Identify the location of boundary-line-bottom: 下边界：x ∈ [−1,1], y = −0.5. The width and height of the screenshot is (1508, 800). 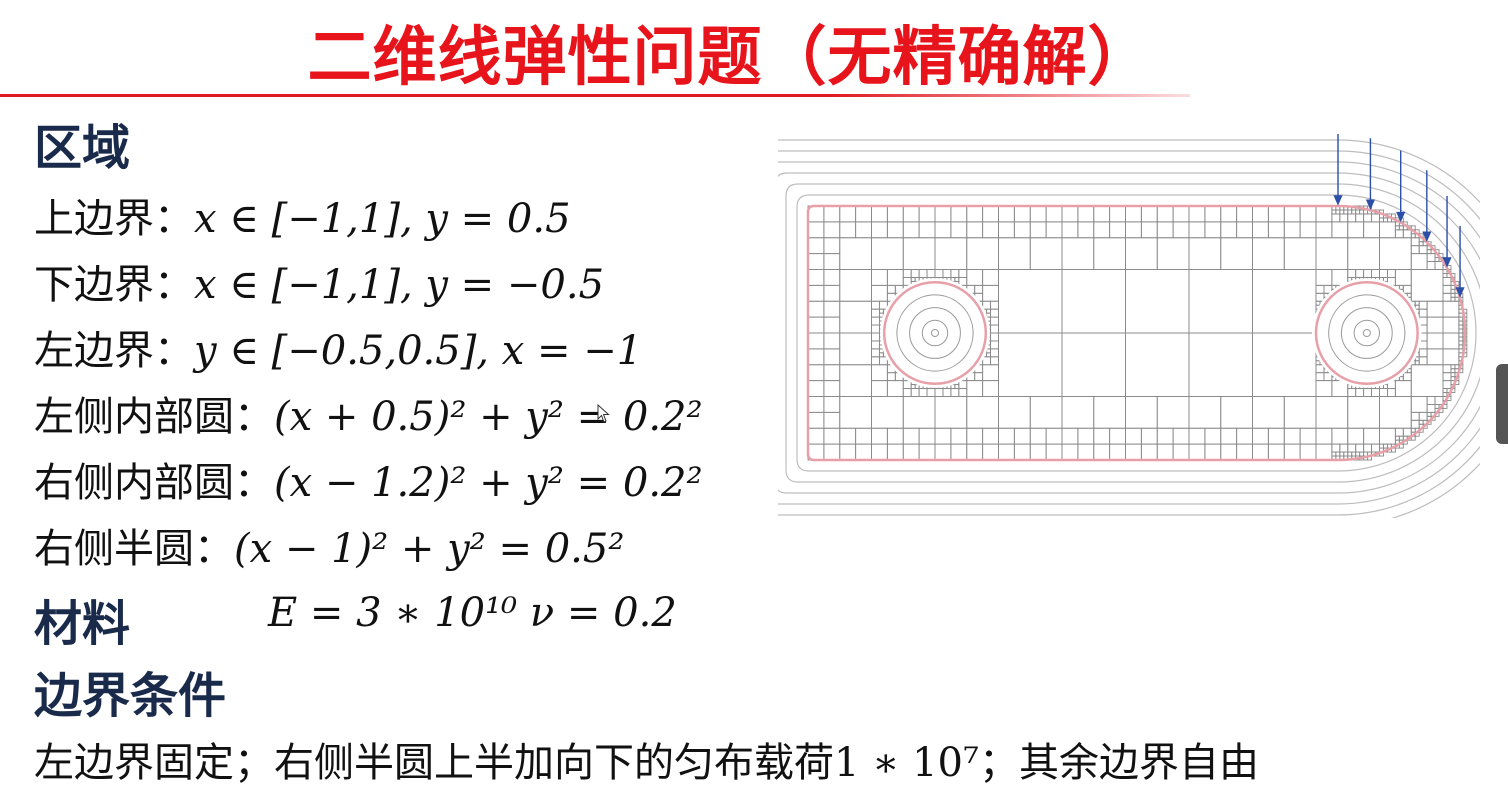
(319, 281).